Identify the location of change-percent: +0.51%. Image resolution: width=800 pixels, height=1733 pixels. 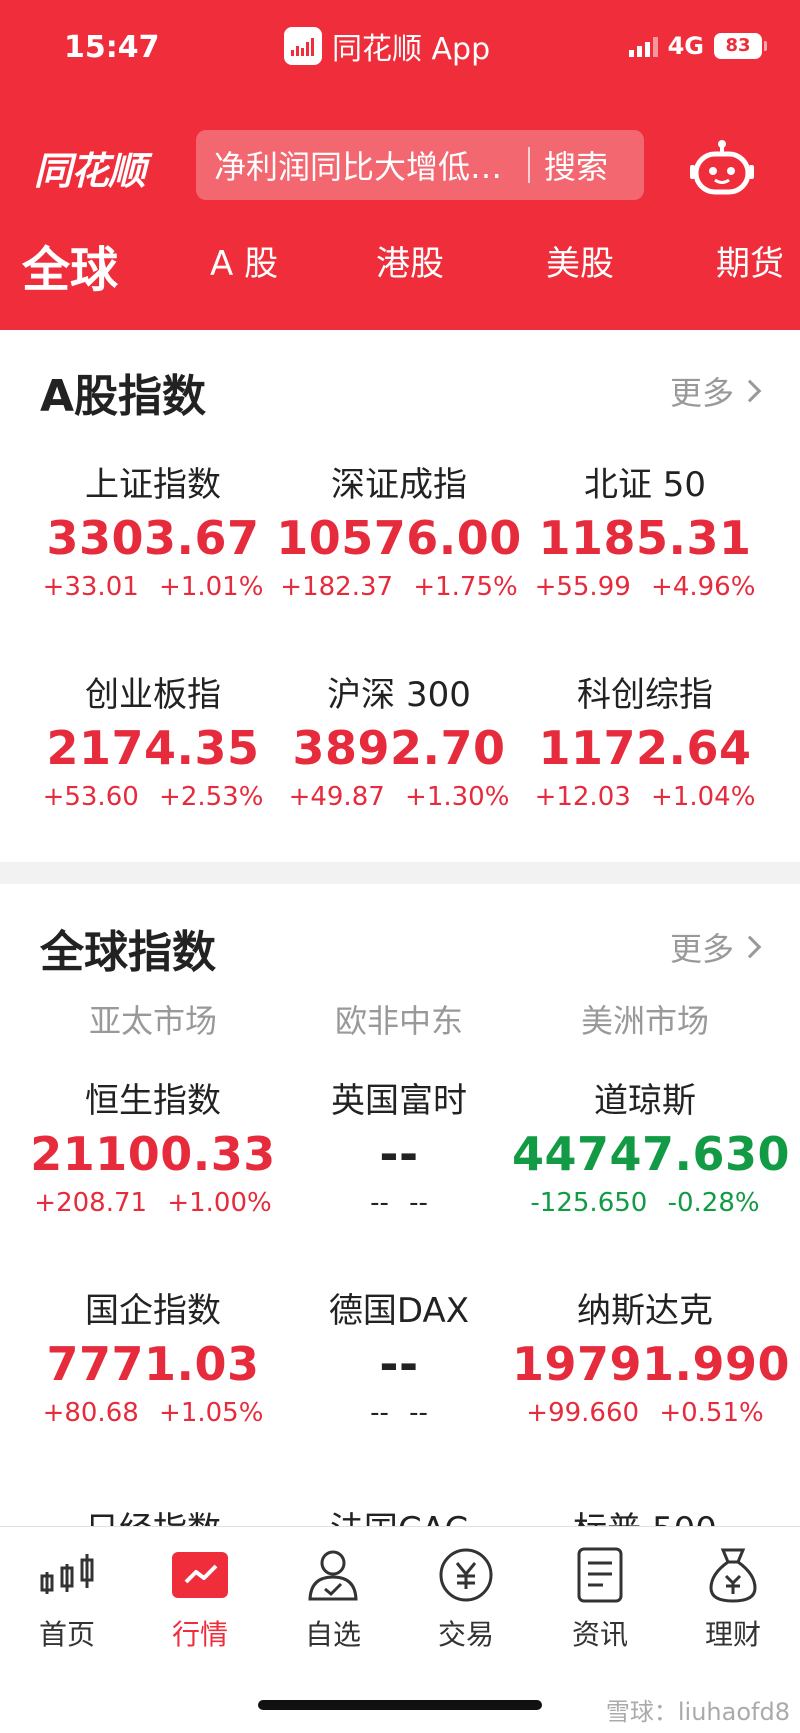
(711, 1413).